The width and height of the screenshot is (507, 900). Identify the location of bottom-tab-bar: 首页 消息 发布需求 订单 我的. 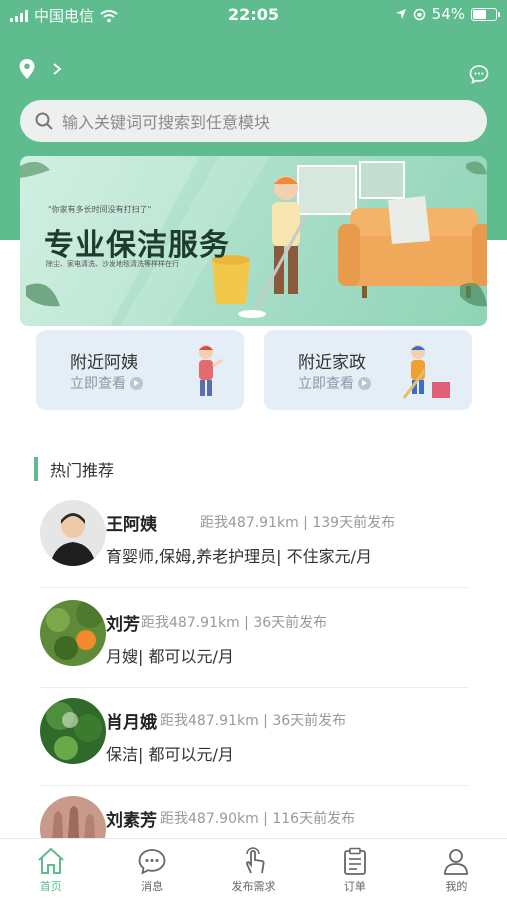
(253, 869).